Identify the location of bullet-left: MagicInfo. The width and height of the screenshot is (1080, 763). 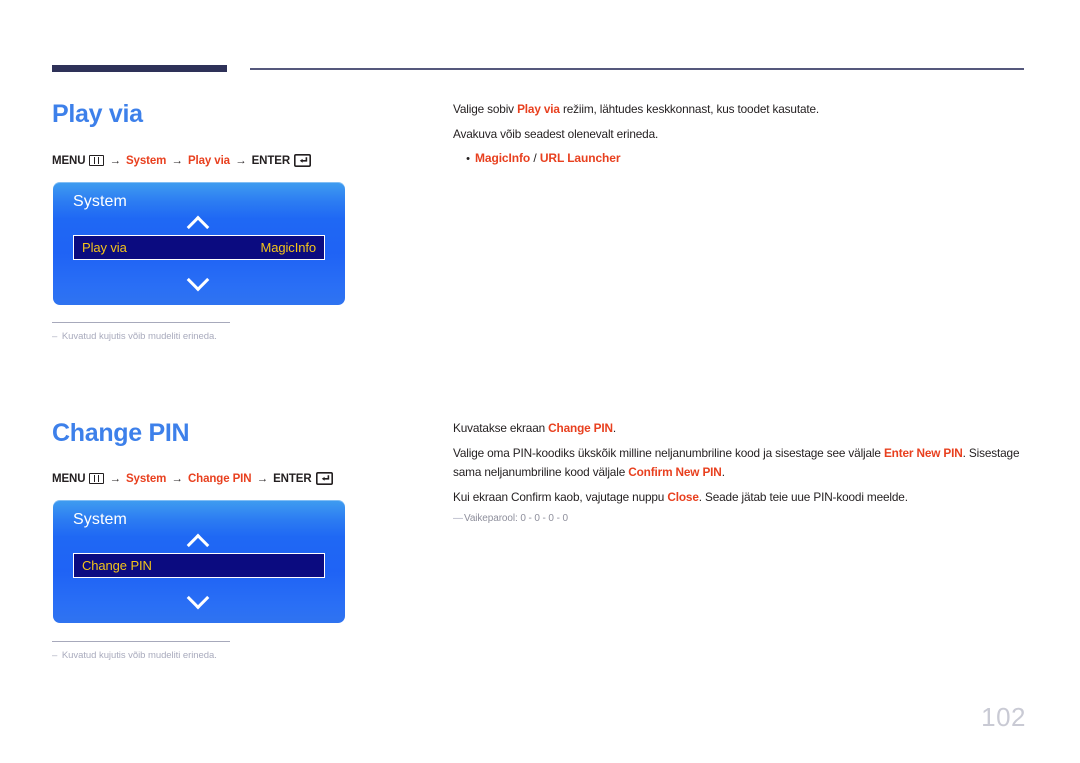
(503, 157).